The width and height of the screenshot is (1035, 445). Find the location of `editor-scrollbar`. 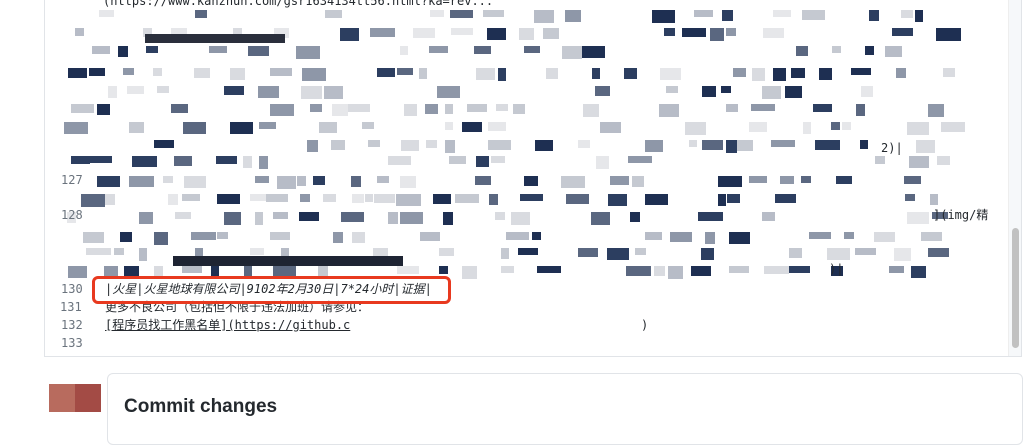

editor-scrollbar is located at coordinates (1014, 178).